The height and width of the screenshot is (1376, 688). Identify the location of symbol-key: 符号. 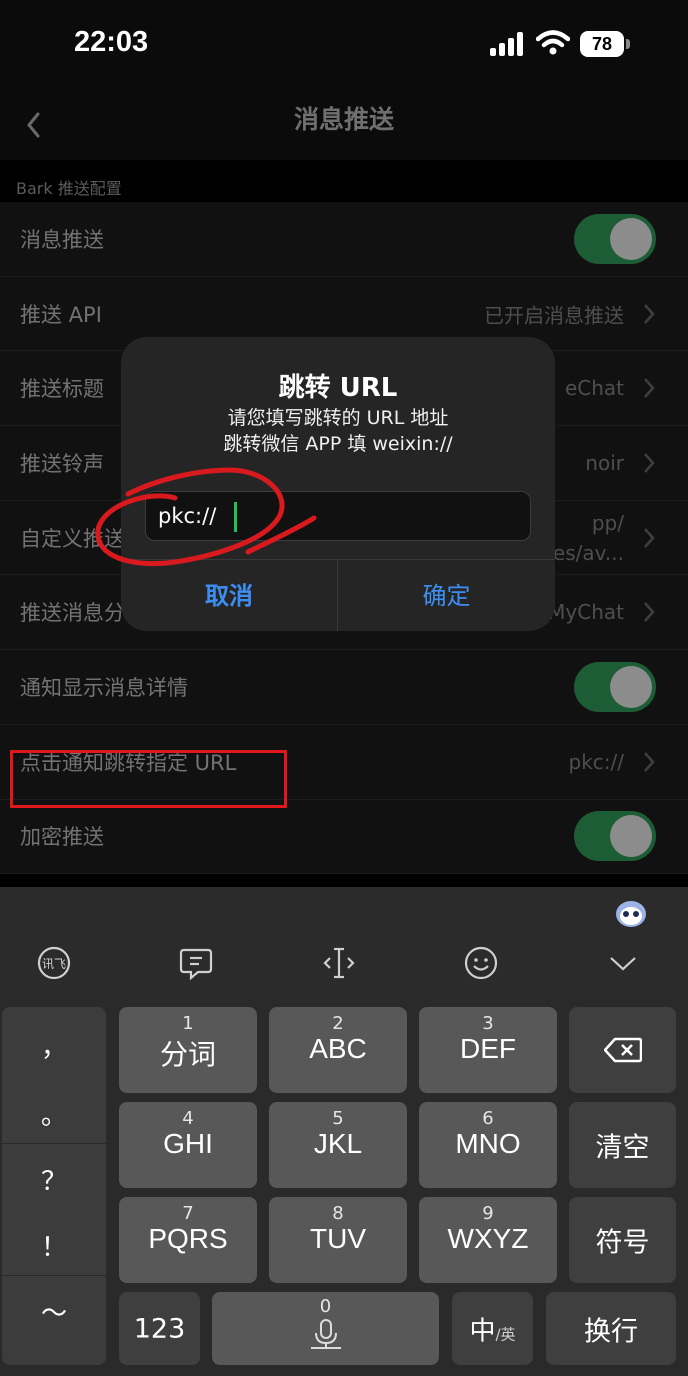
(622, 1240).